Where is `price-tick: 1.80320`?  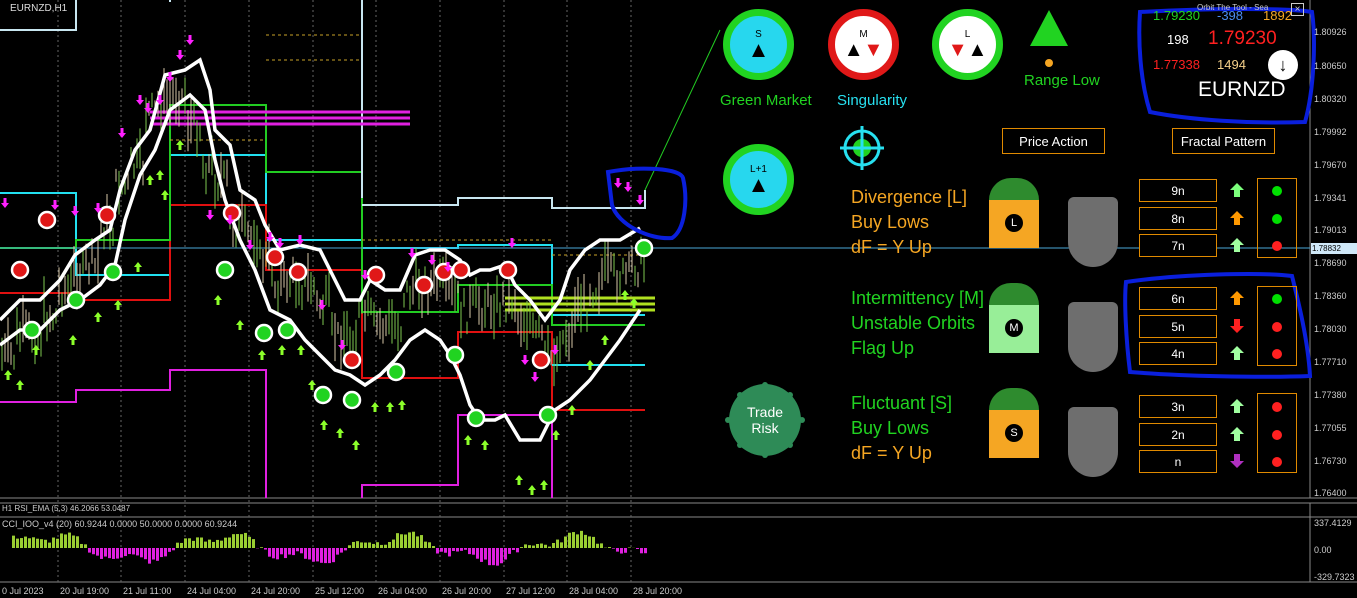 price-tick: 1.80320 is located at coordinates (1330, 99).